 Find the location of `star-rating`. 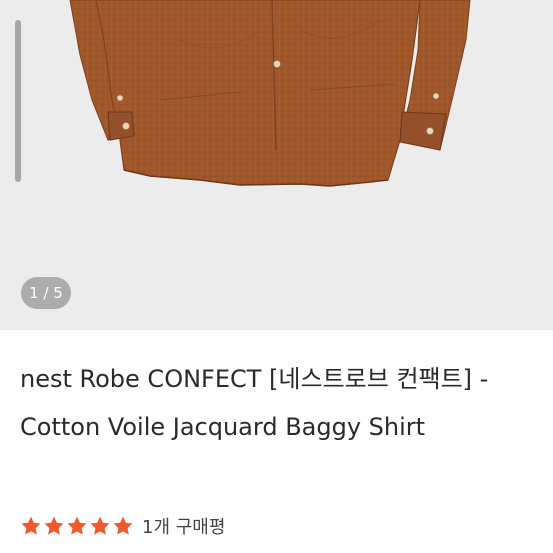

star-rating is located at coordinates (77, 526).